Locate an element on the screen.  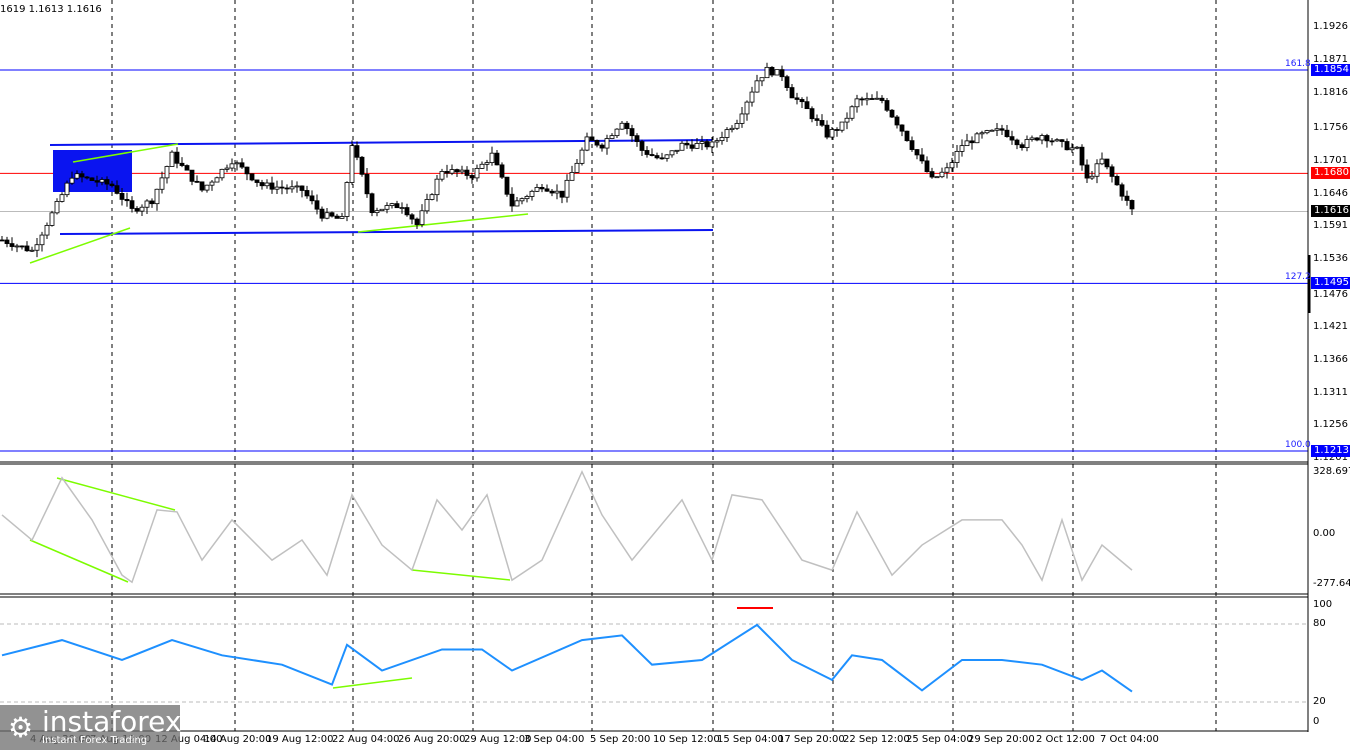
instaforex-logo: ⚙ instaforex Instant Forex Trading is located at coordinates (90, 727).